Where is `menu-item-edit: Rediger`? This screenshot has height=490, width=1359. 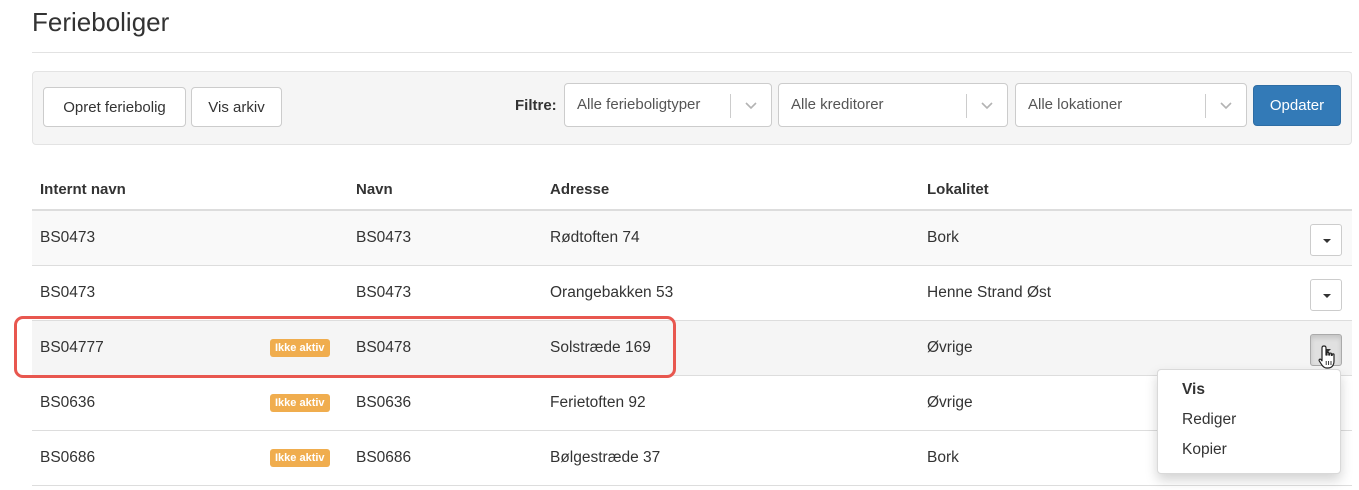
menu-item-edit: Rediger is located at coordinates (1249, 420).